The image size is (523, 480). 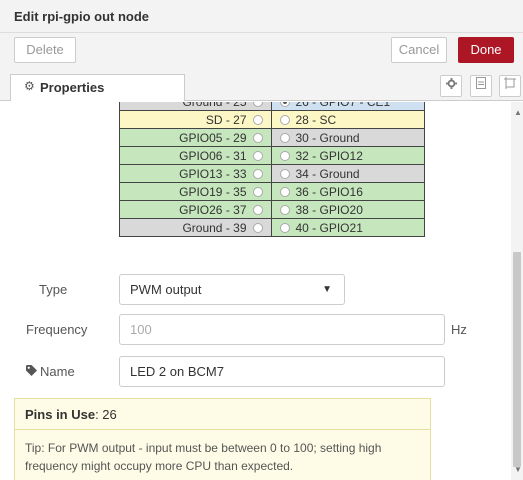 I want to click on pin-cell-right: 34 - Ground, so click(x=347, y=173).